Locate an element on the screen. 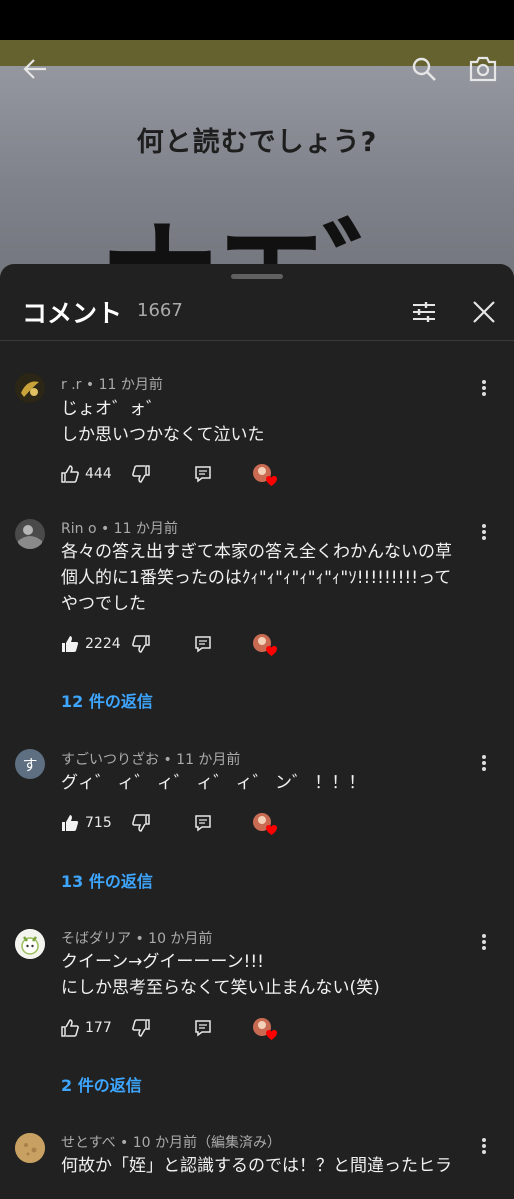  search-icon is located at coordinates (424, 69).